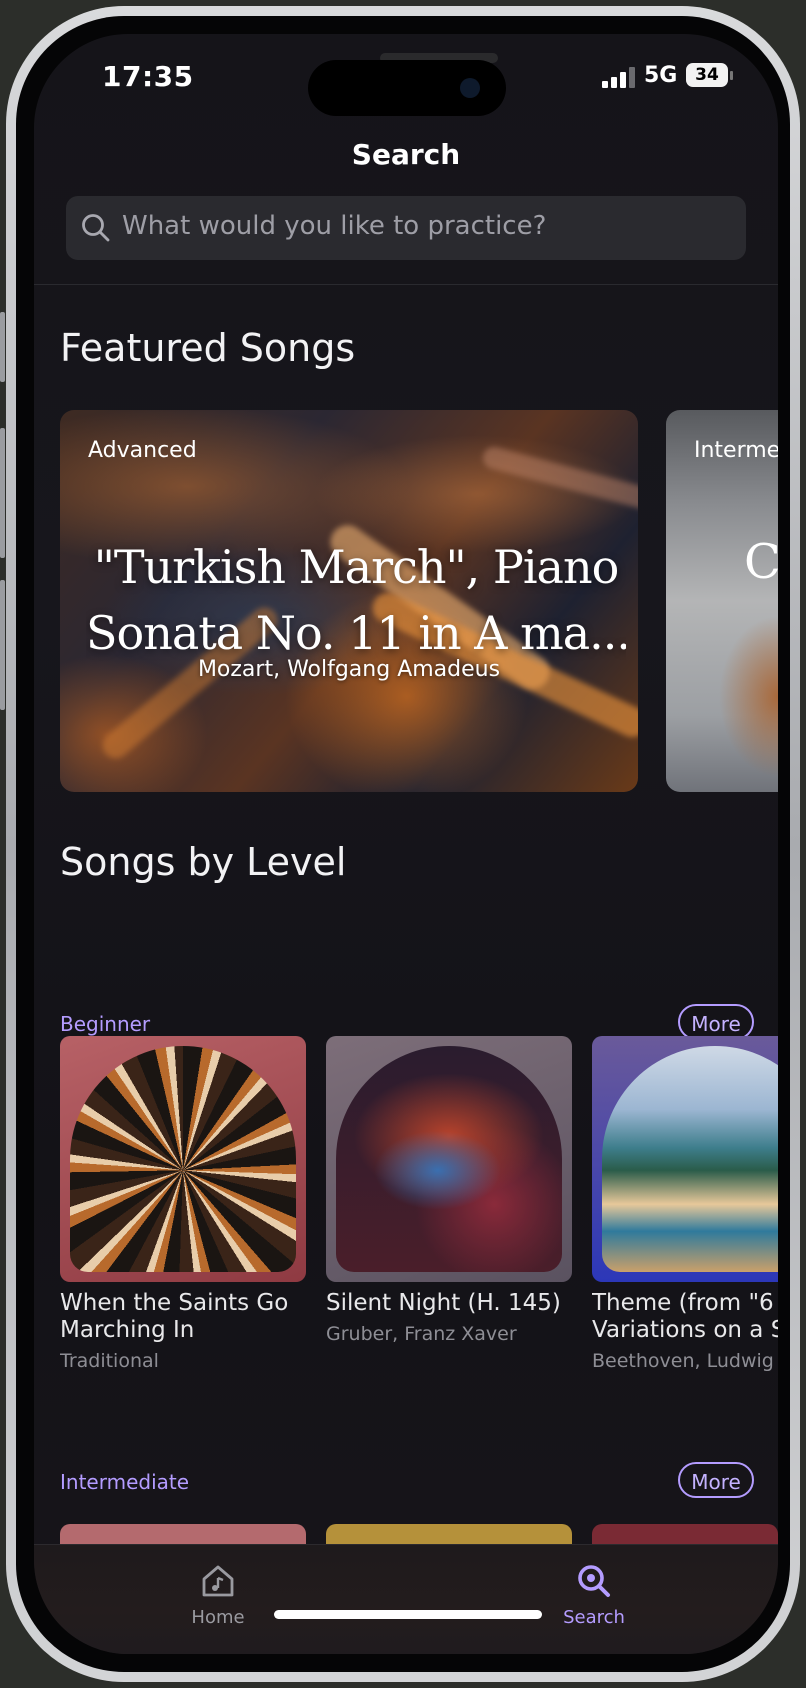  What do you see at coordinates (208, 348) in the screenshot?
I see `featured-songs-heading: Featured Songs` at bounding box center [208, 348].